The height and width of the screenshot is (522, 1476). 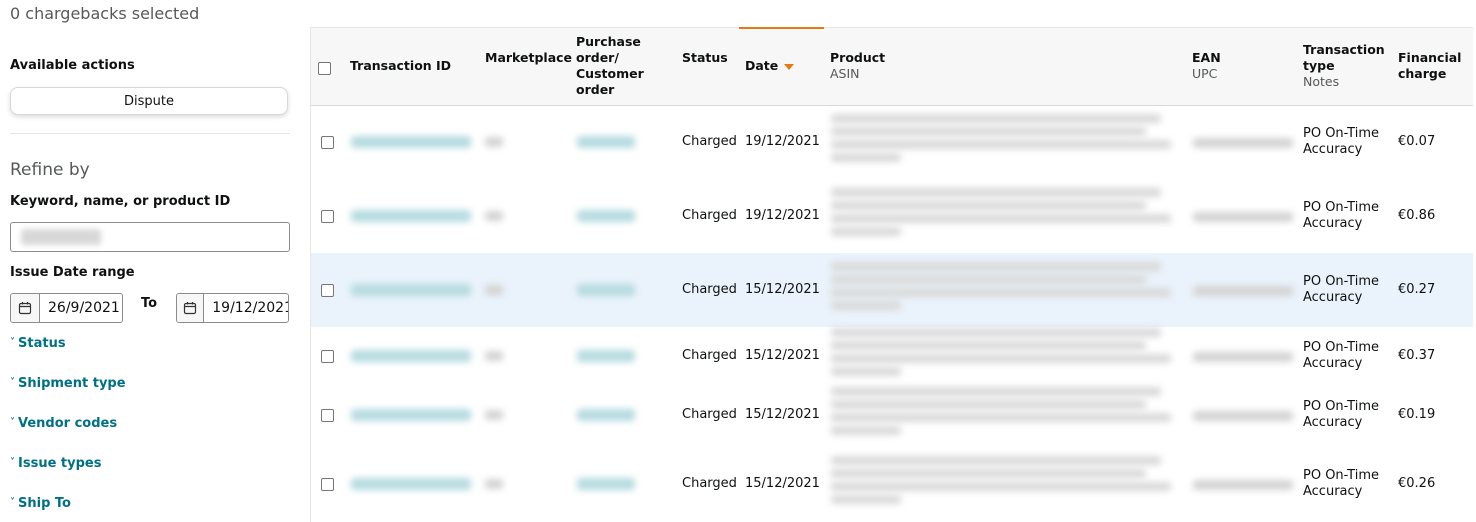 I want to click on col-purchase-order: Purchase order/ Customer order, so click(x=610, y=66).